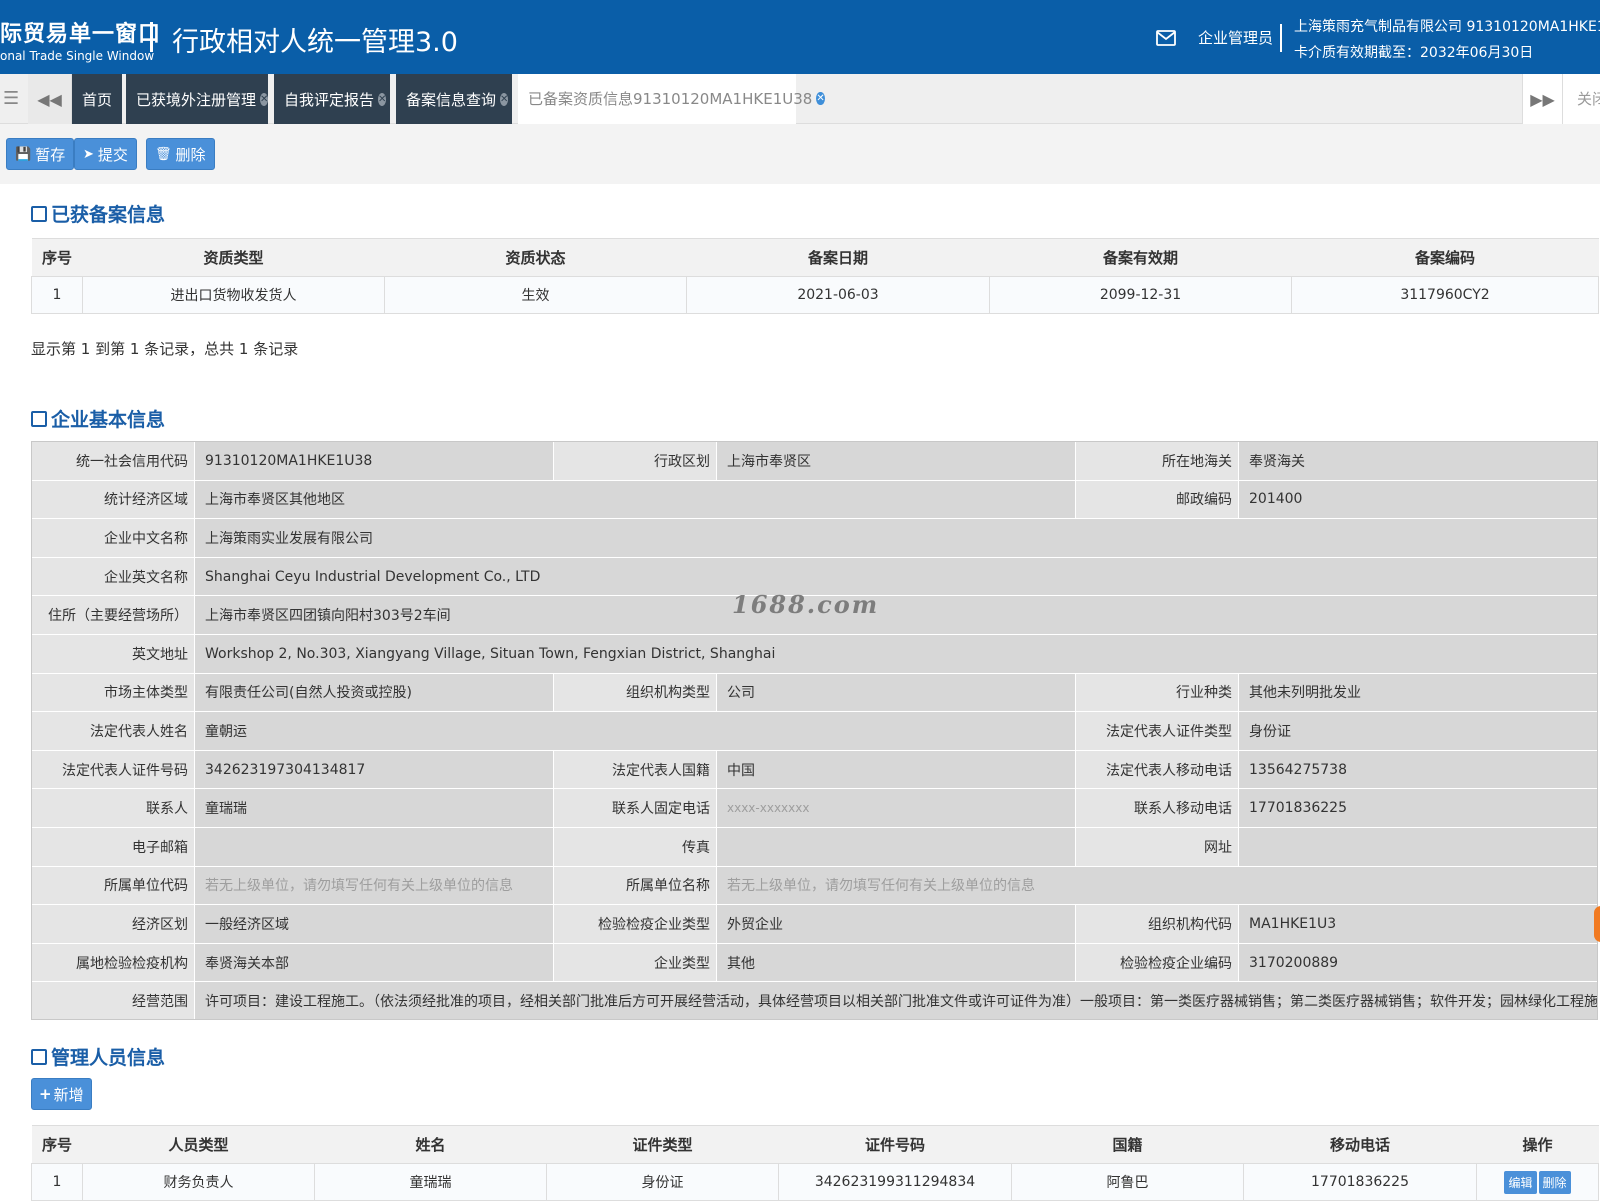 The width and height of the screenshot is (1600, 1201). What do you see at coordinates (1418, 461) in the screenshot?
I see `customs-value: 奉贤海关` at bounding box center [1418, 461].